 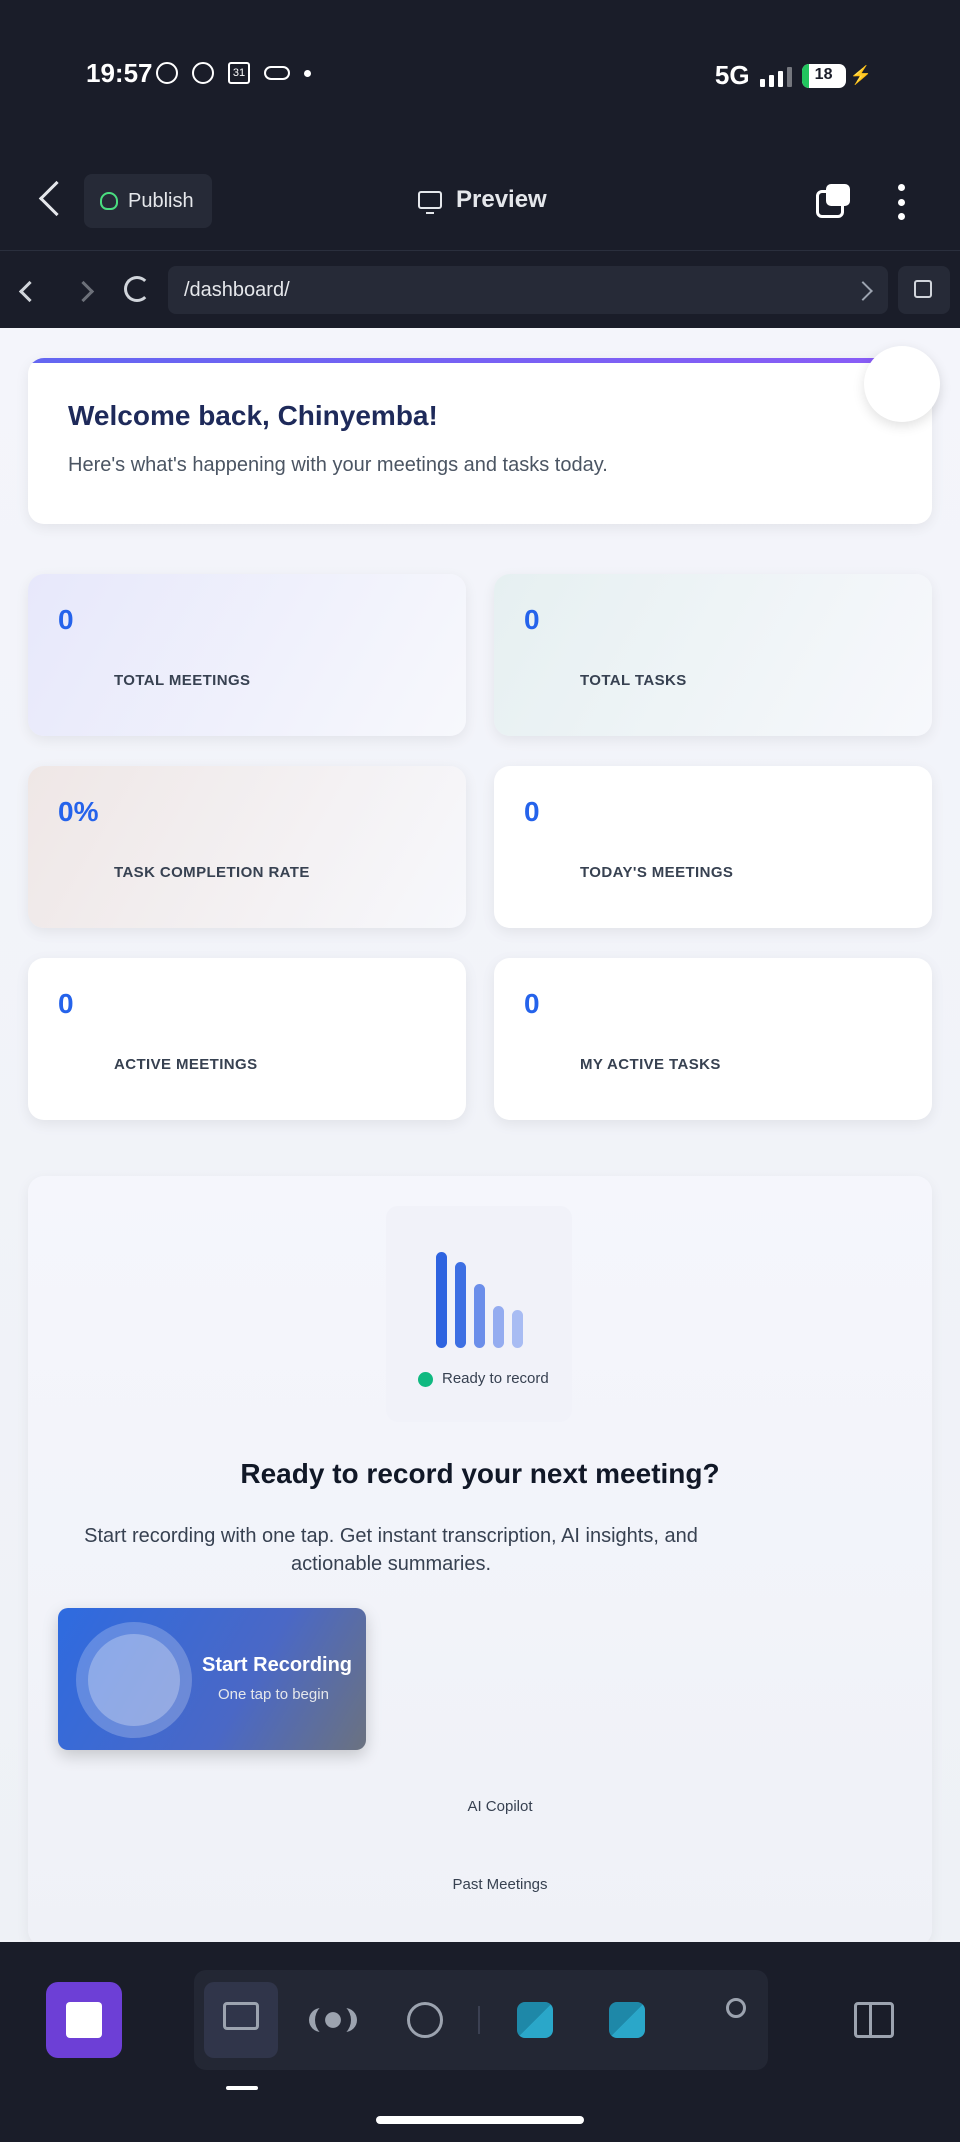 What do you see at coordinates (253, 415) in the screenshot?
I see `welcome-title: Welcome back, Chinyemba!` at bounding box center [253, 415].